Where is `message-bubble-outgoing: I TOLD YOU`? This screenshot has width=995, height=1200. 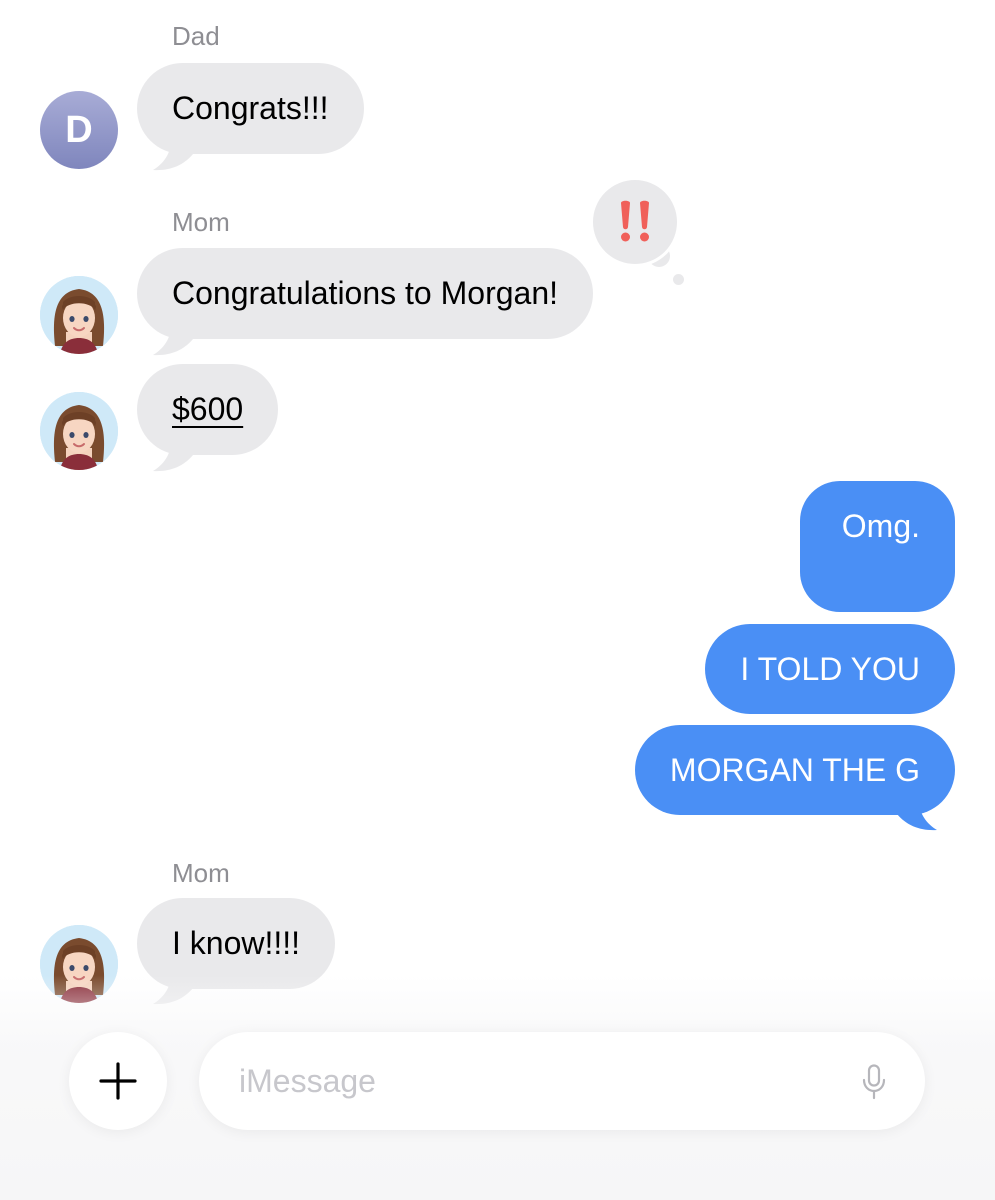
message-bubble-outgoing: I TOLD YOU is located at coordinates (830, 669).